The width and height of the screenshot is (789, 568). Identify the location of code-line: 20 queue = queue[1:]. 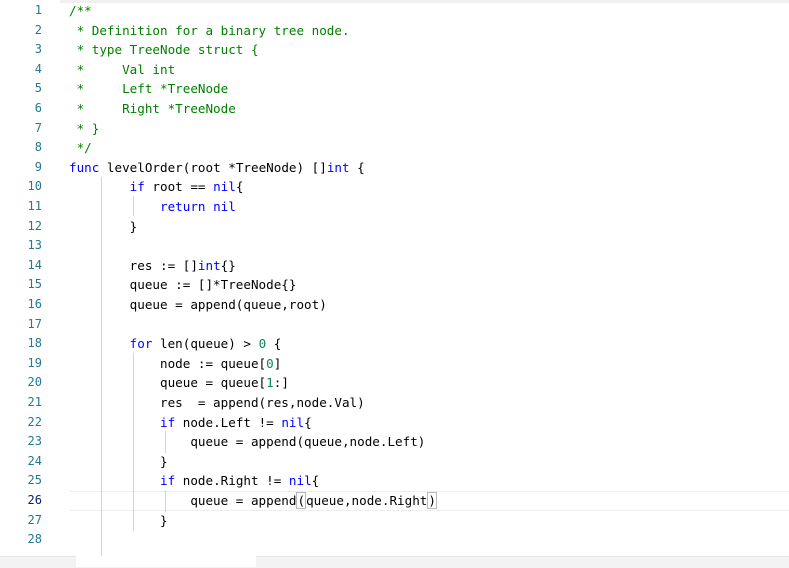
(394, 383).